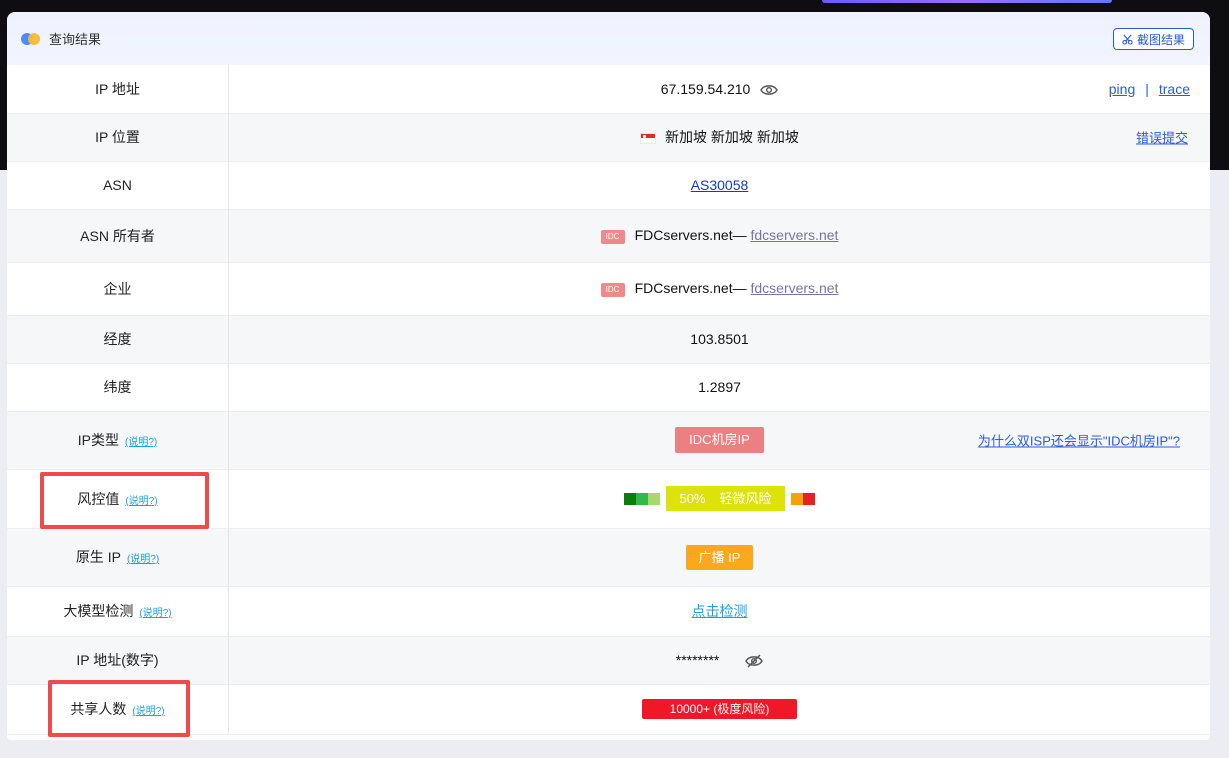 The height and width of the screenshot is (758, 1229). I want to click on table-row-risk: 风控值 (说明?) 50% 轻微风险, so click(608, 499).